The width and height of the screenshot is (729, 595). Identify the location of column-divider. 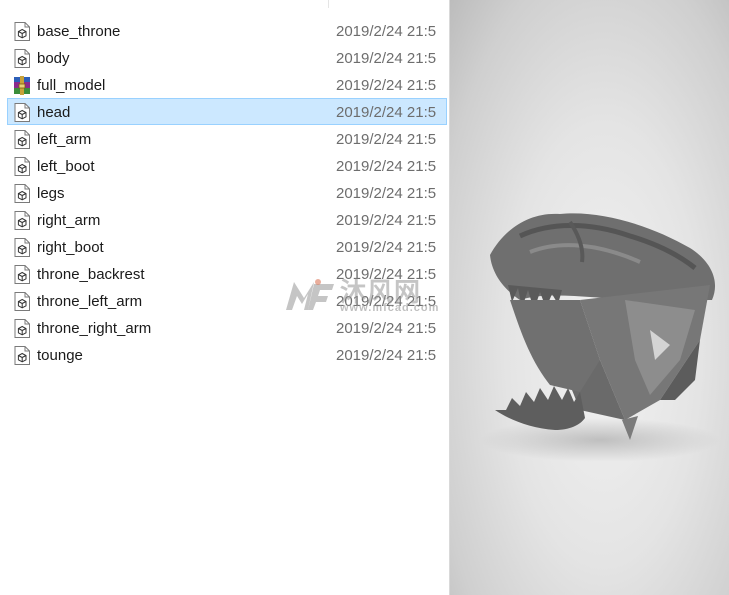
(328, 4).